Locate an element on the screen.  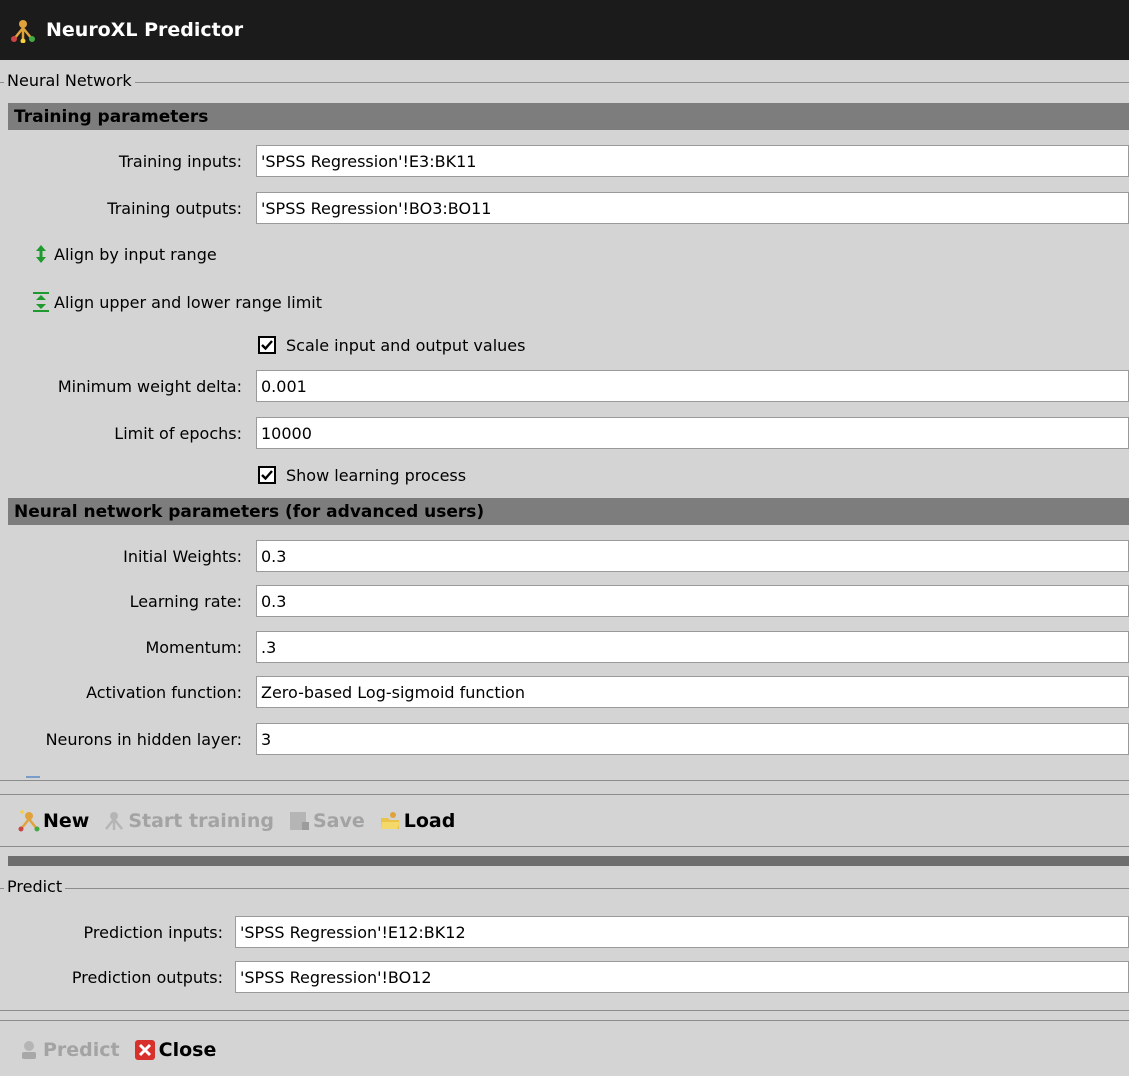
momentum-row: Momentum: .3 is located at coordinates (564, 647).